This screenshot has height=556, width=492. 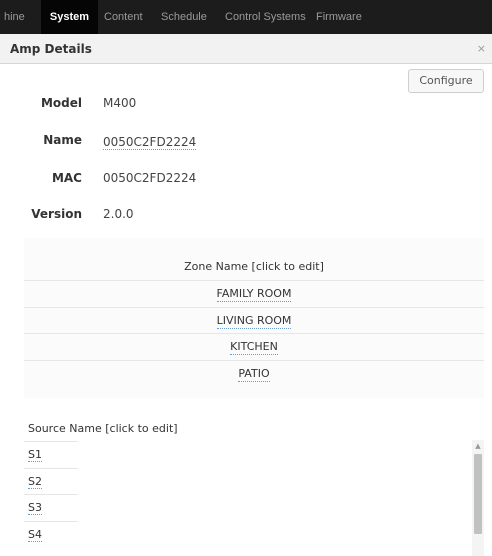 What do you see at coordinates (69, 17) in the screenshot?
I see `nav-tab-system: System` at bounding box center [69, 17].